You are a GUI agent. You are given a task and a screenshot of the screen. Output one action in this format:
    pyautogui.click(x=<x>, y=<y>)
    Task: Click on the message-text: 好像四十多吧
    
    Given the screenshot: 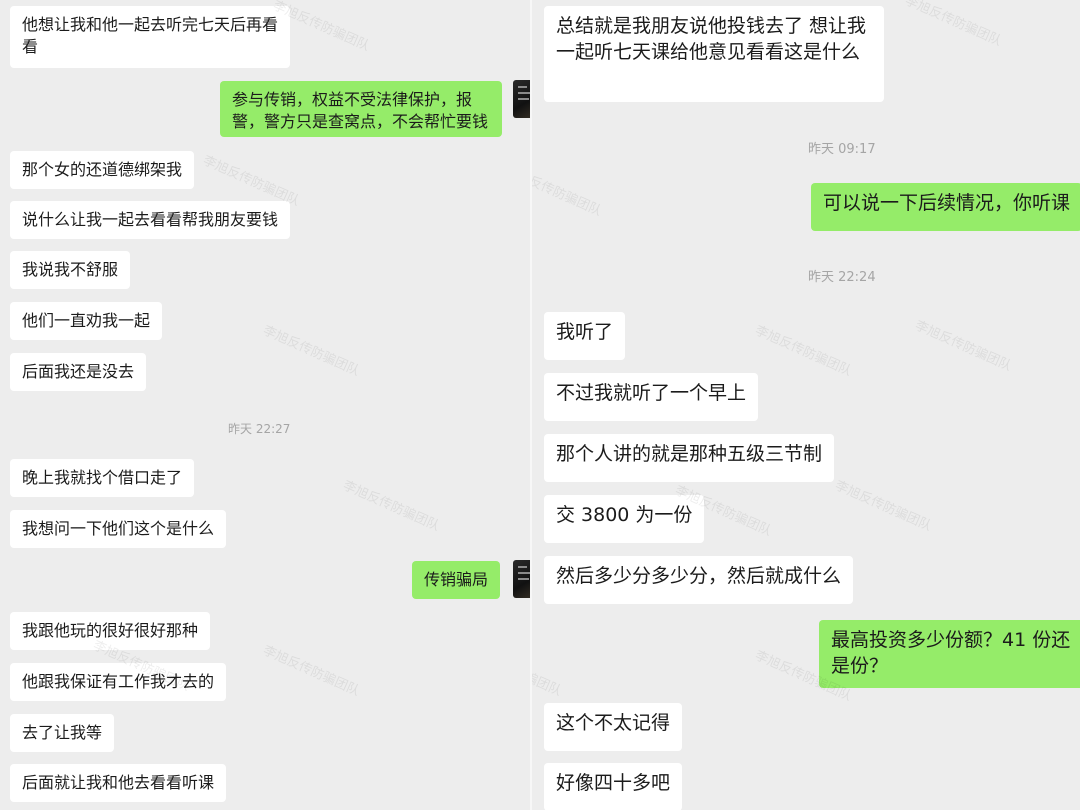 What is the action you would take?
    pyautogui.click(x=613, y=786)
    